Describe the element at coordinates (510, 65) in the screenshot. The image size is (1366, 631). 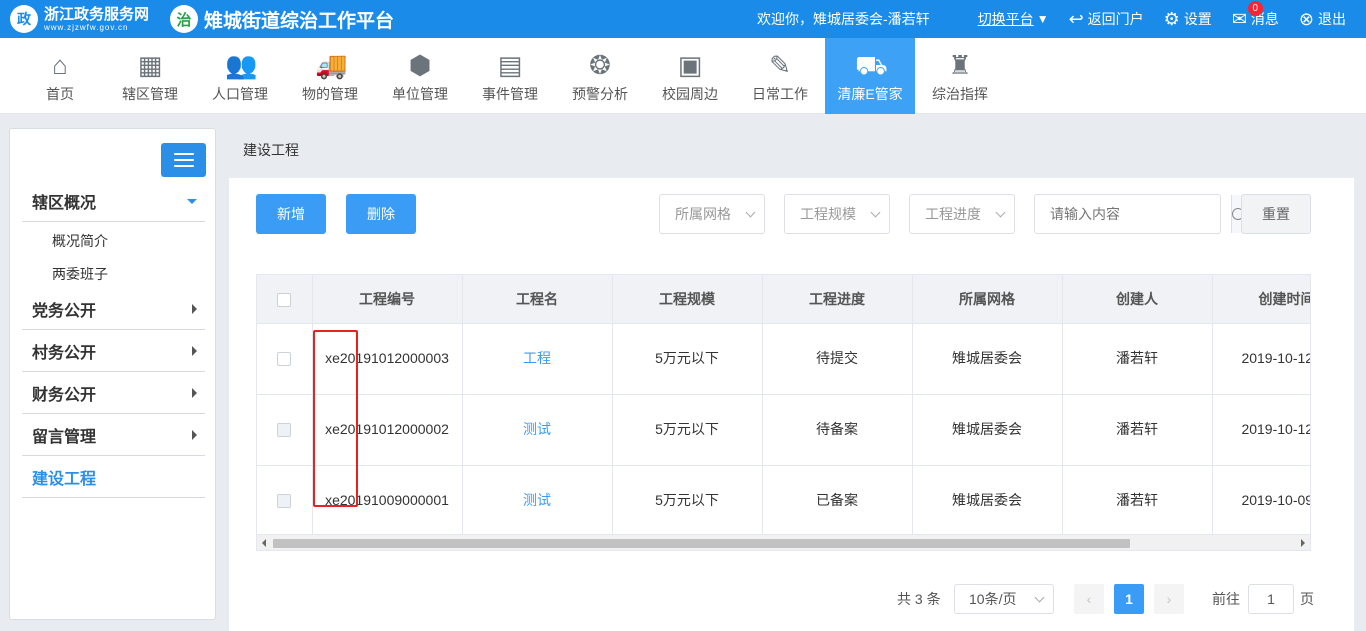
I see `book-icon: ▤` at that location.